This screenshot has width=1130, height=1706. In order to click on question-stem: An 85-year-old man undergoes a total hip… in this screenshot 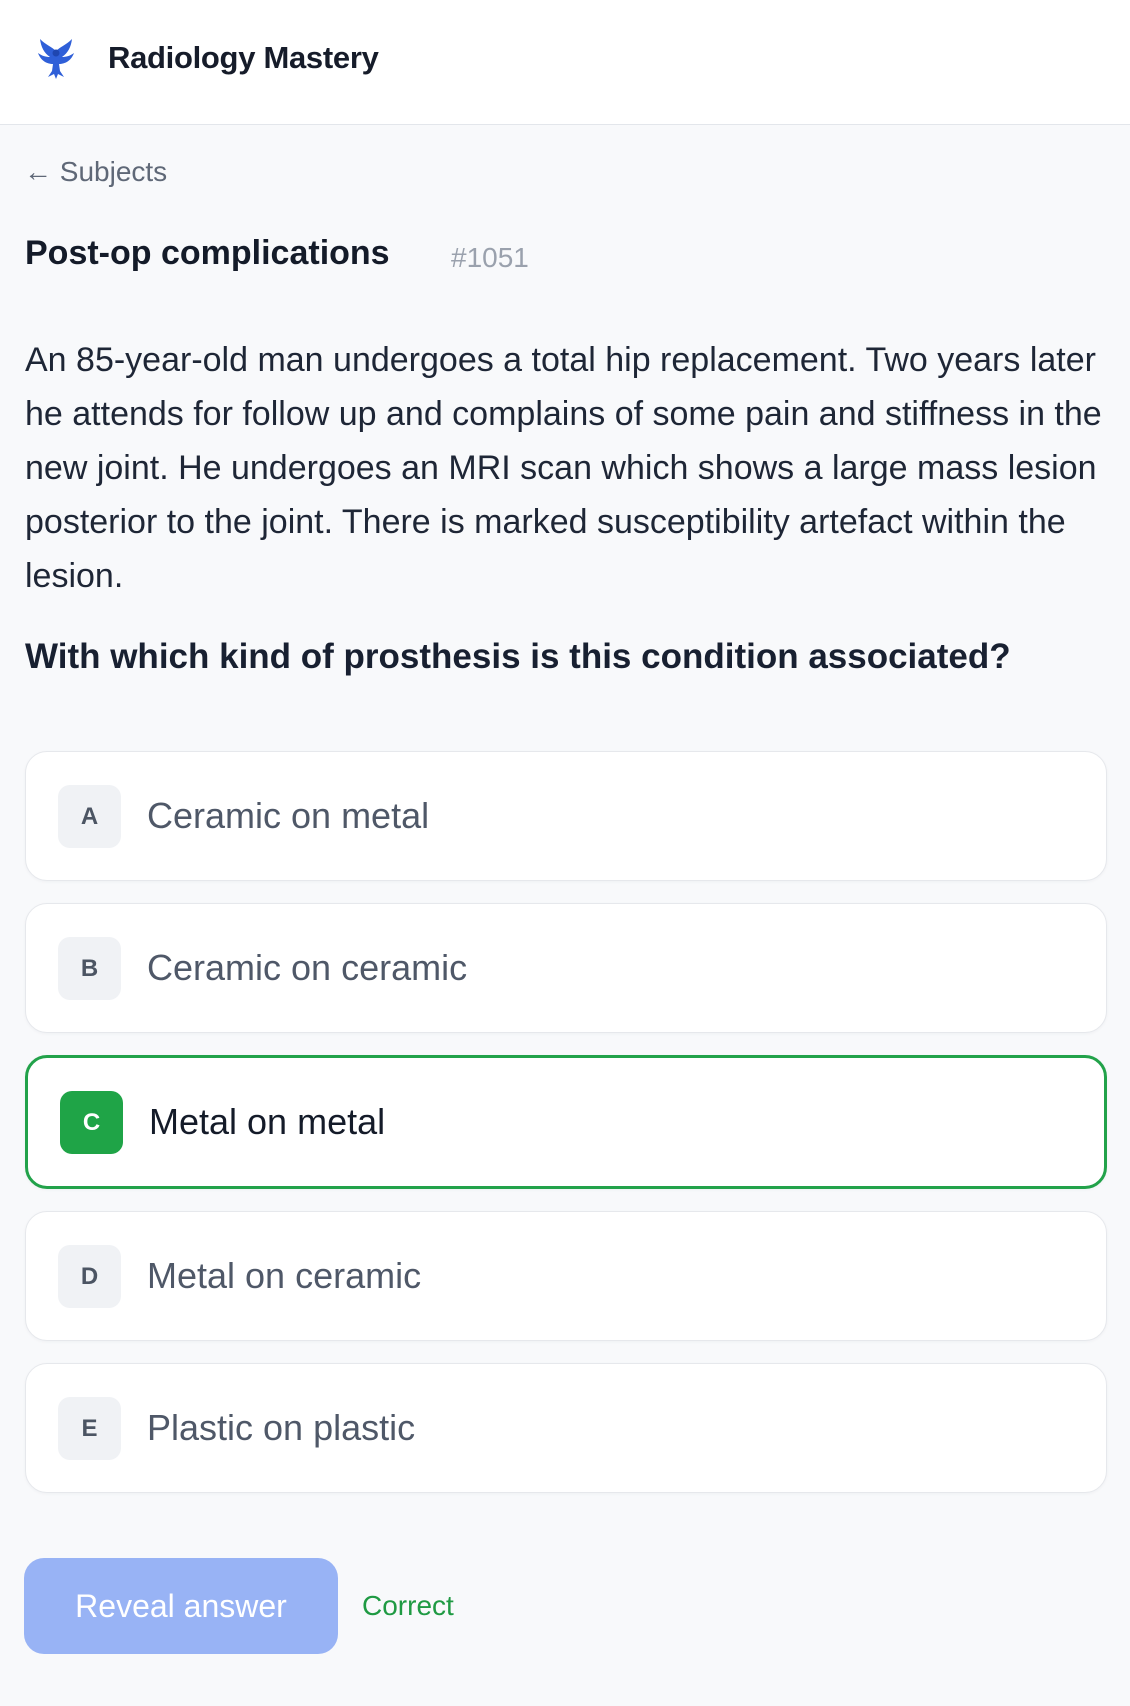, I will do `click(563, 468)`.